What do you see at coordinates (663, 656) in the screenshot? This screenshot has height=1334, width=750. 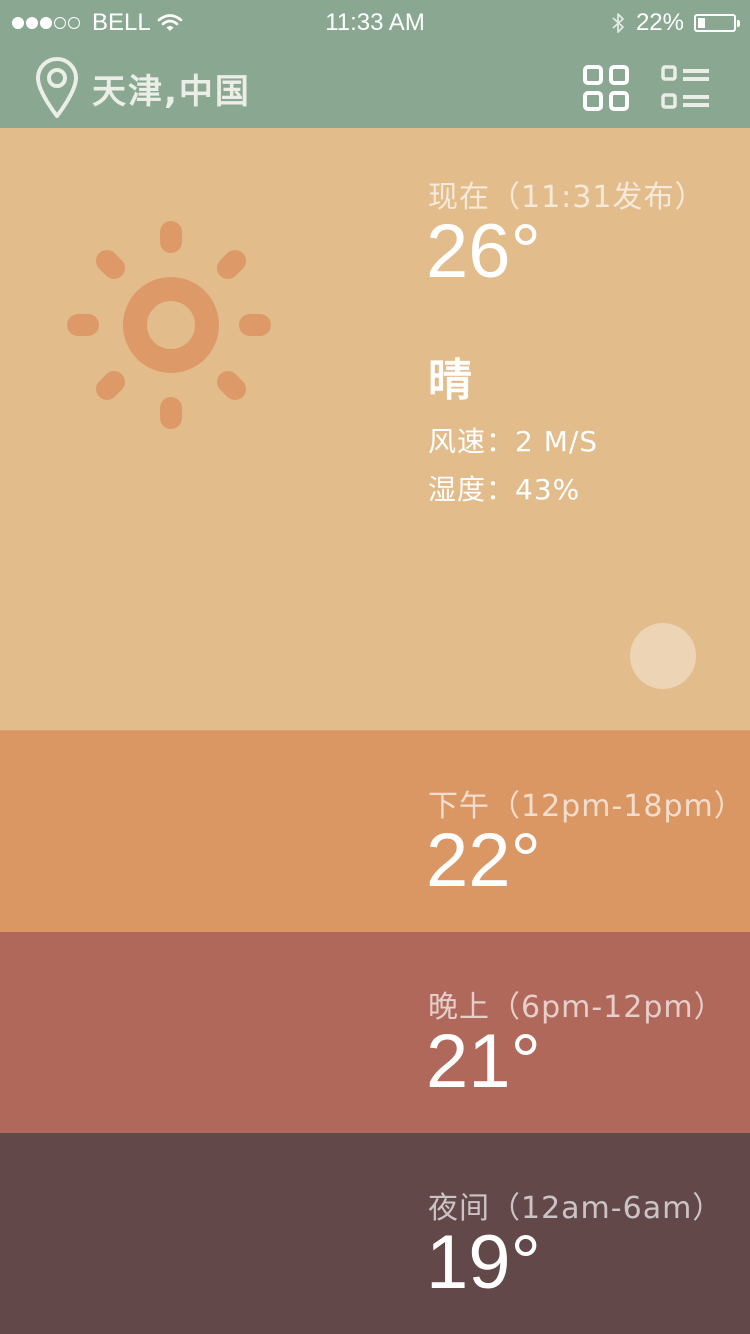 I see `floating-action-button` at bounding box center [663, 656].